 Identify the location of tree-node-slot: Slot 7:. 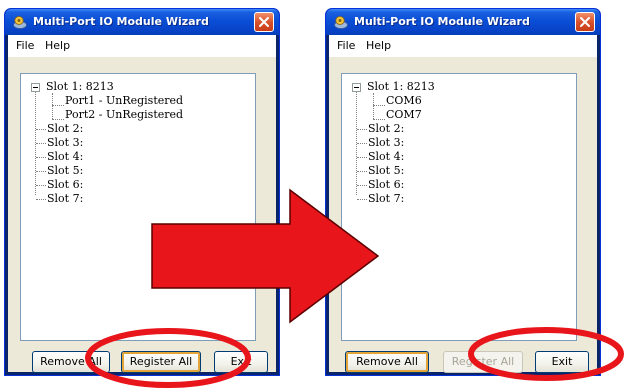
(65, 199).